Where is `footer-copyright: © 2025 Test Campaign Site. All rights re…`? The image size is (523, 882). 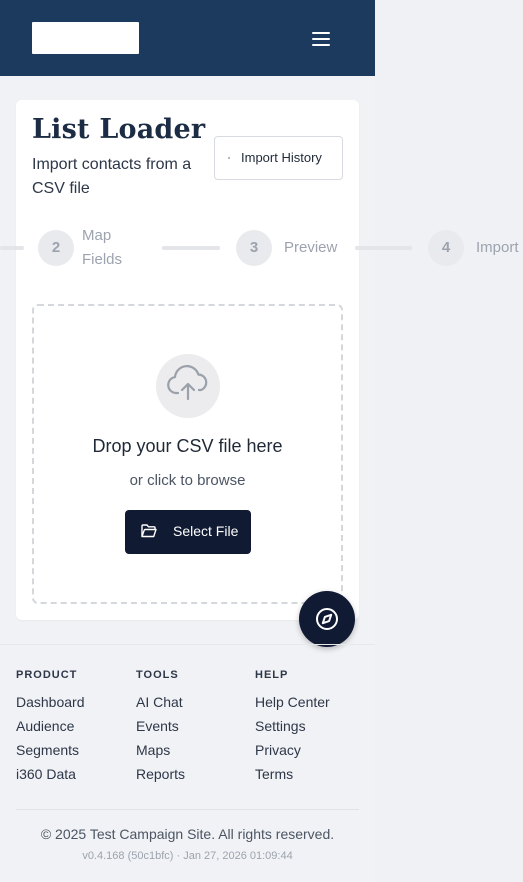
footer-copyright: © 2025 Test Campaign Site. All rights re… is located at coordinates (187, 834).